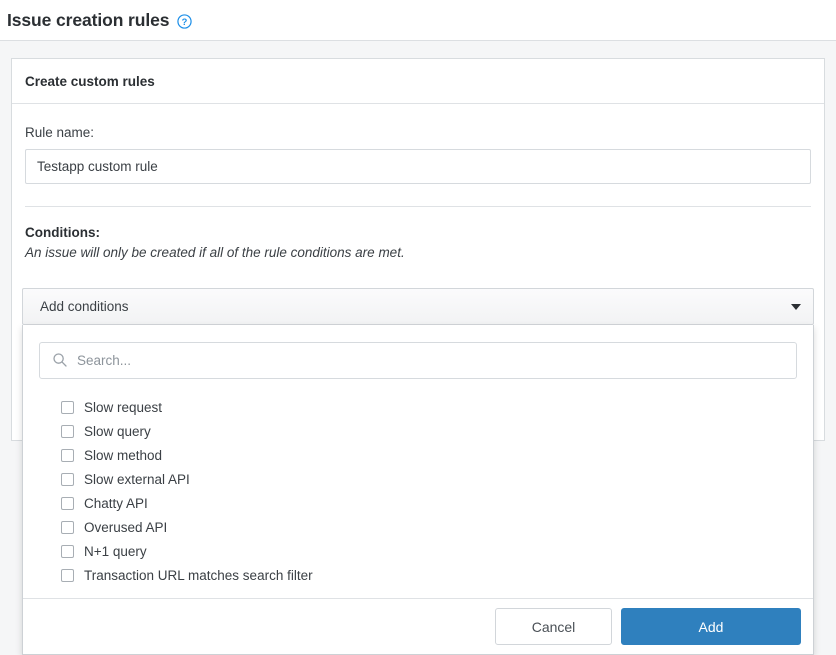 This screenshot has width=836, height=655. Describe the element at coordinates (418, 575) in the screenshot. I see `list-item: Transaction URL matches search filter` at that location.